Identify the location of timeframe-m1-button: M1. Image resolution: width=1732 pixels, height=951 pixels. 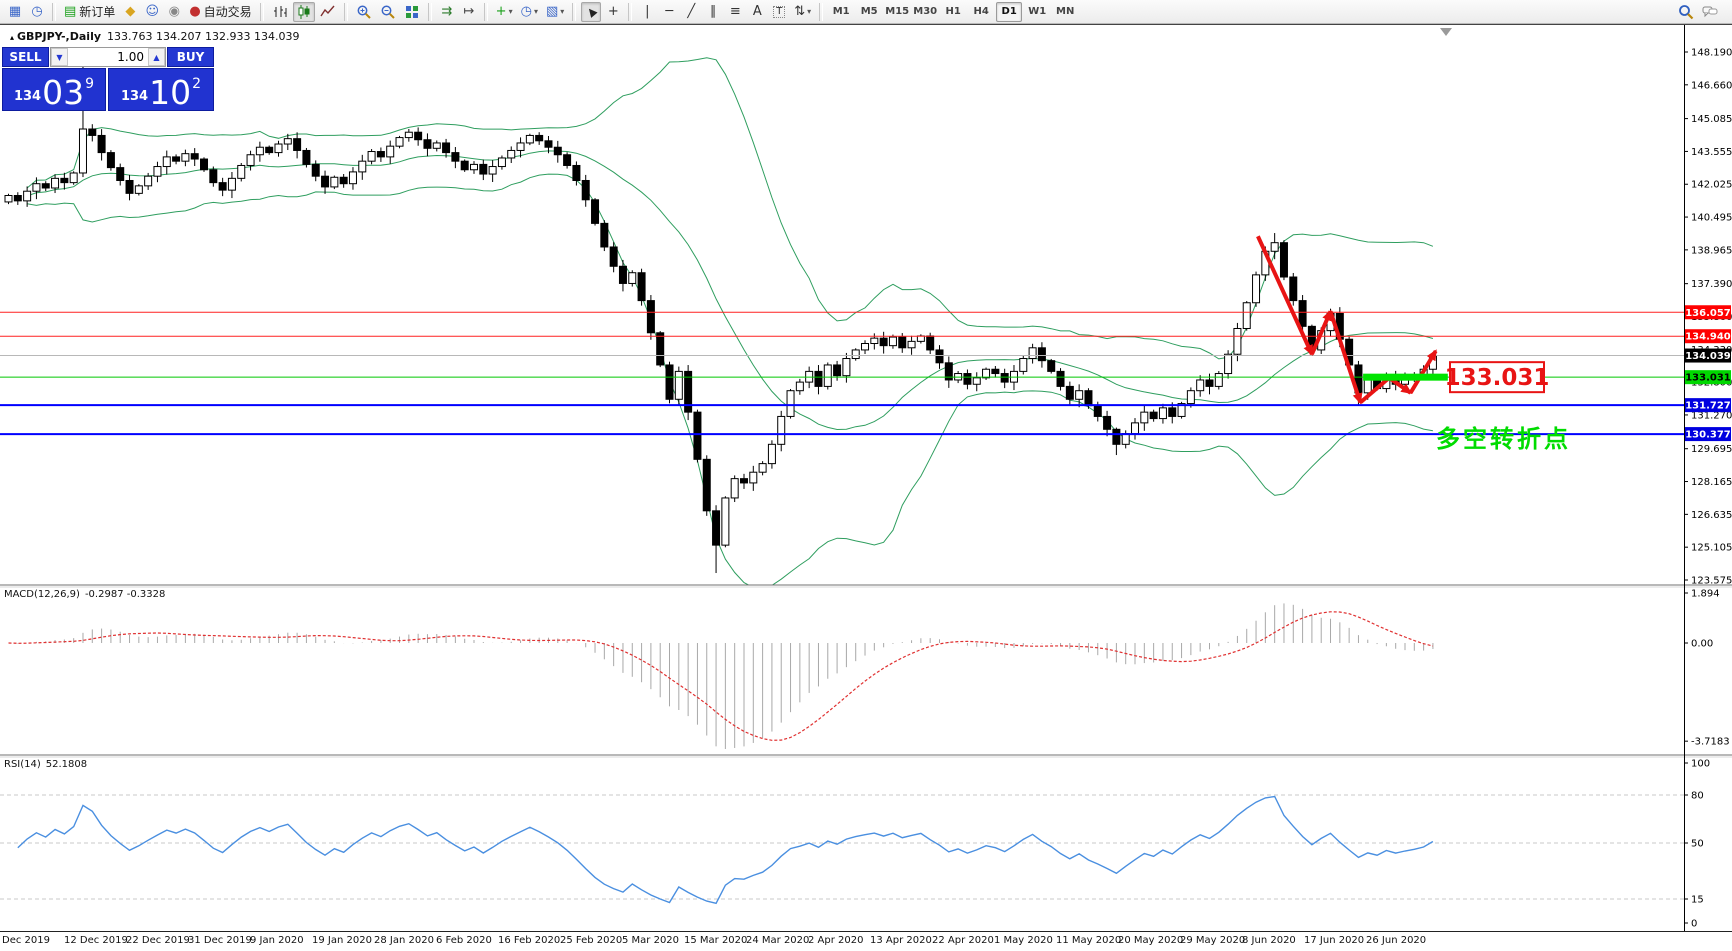
(841, 12).